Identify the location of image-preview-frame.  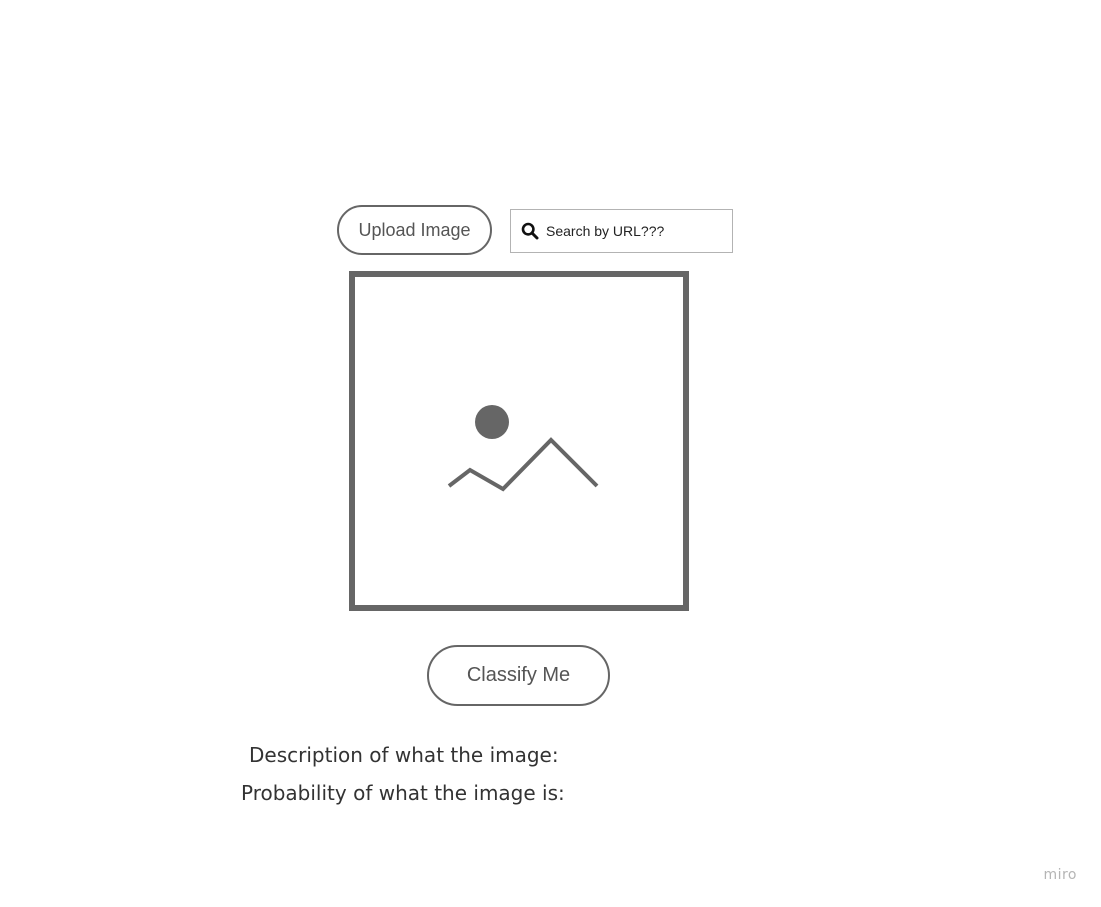
(519, 441).